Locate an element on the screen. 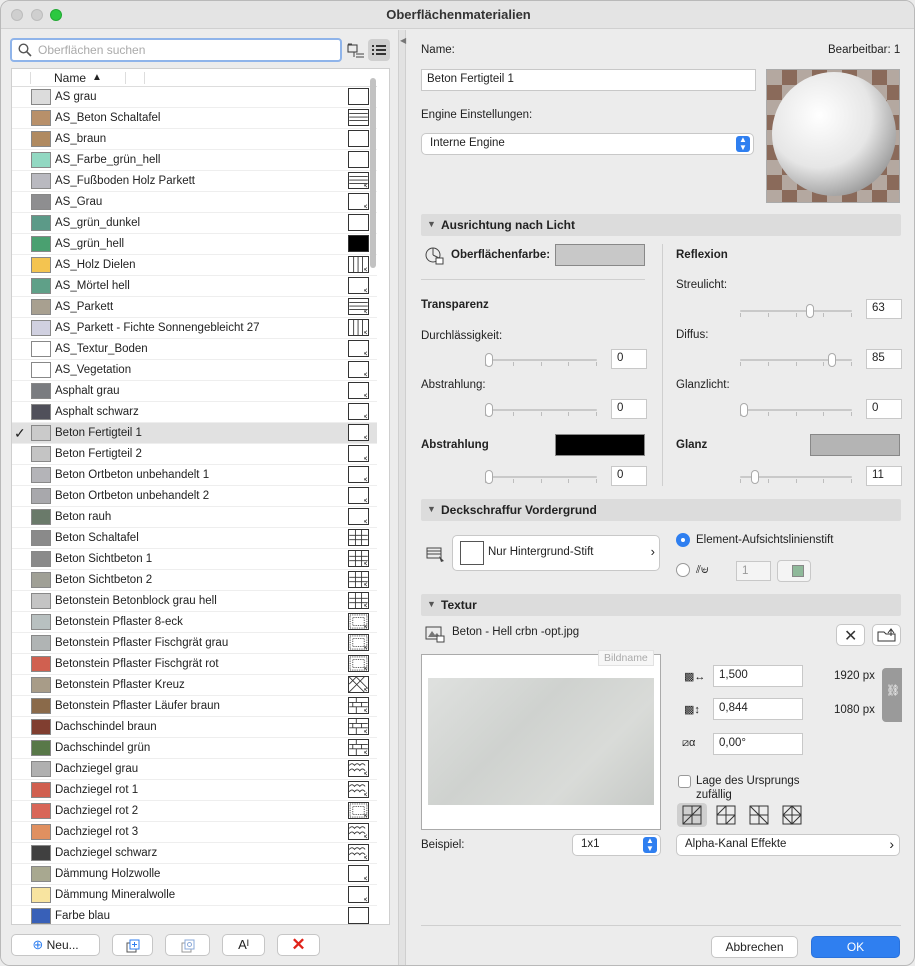 The height and width of the screenshot is (966, 915). material-row: Asphalt grau is located at coordinates (194, 391).